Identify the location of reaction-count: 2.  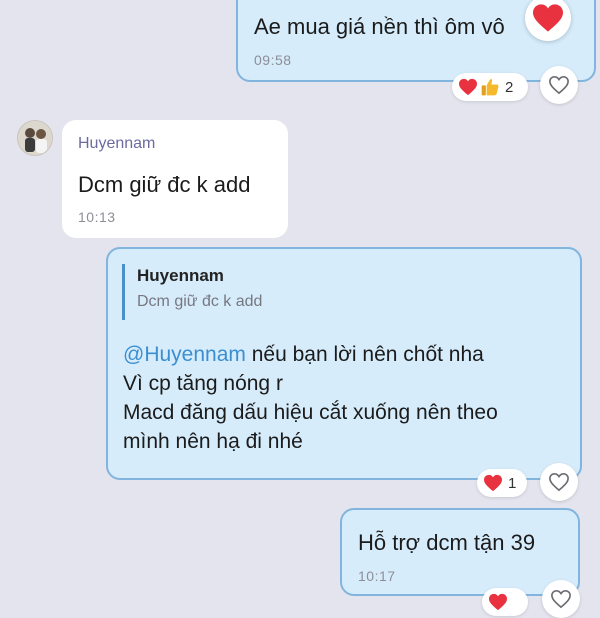
(509, 87).